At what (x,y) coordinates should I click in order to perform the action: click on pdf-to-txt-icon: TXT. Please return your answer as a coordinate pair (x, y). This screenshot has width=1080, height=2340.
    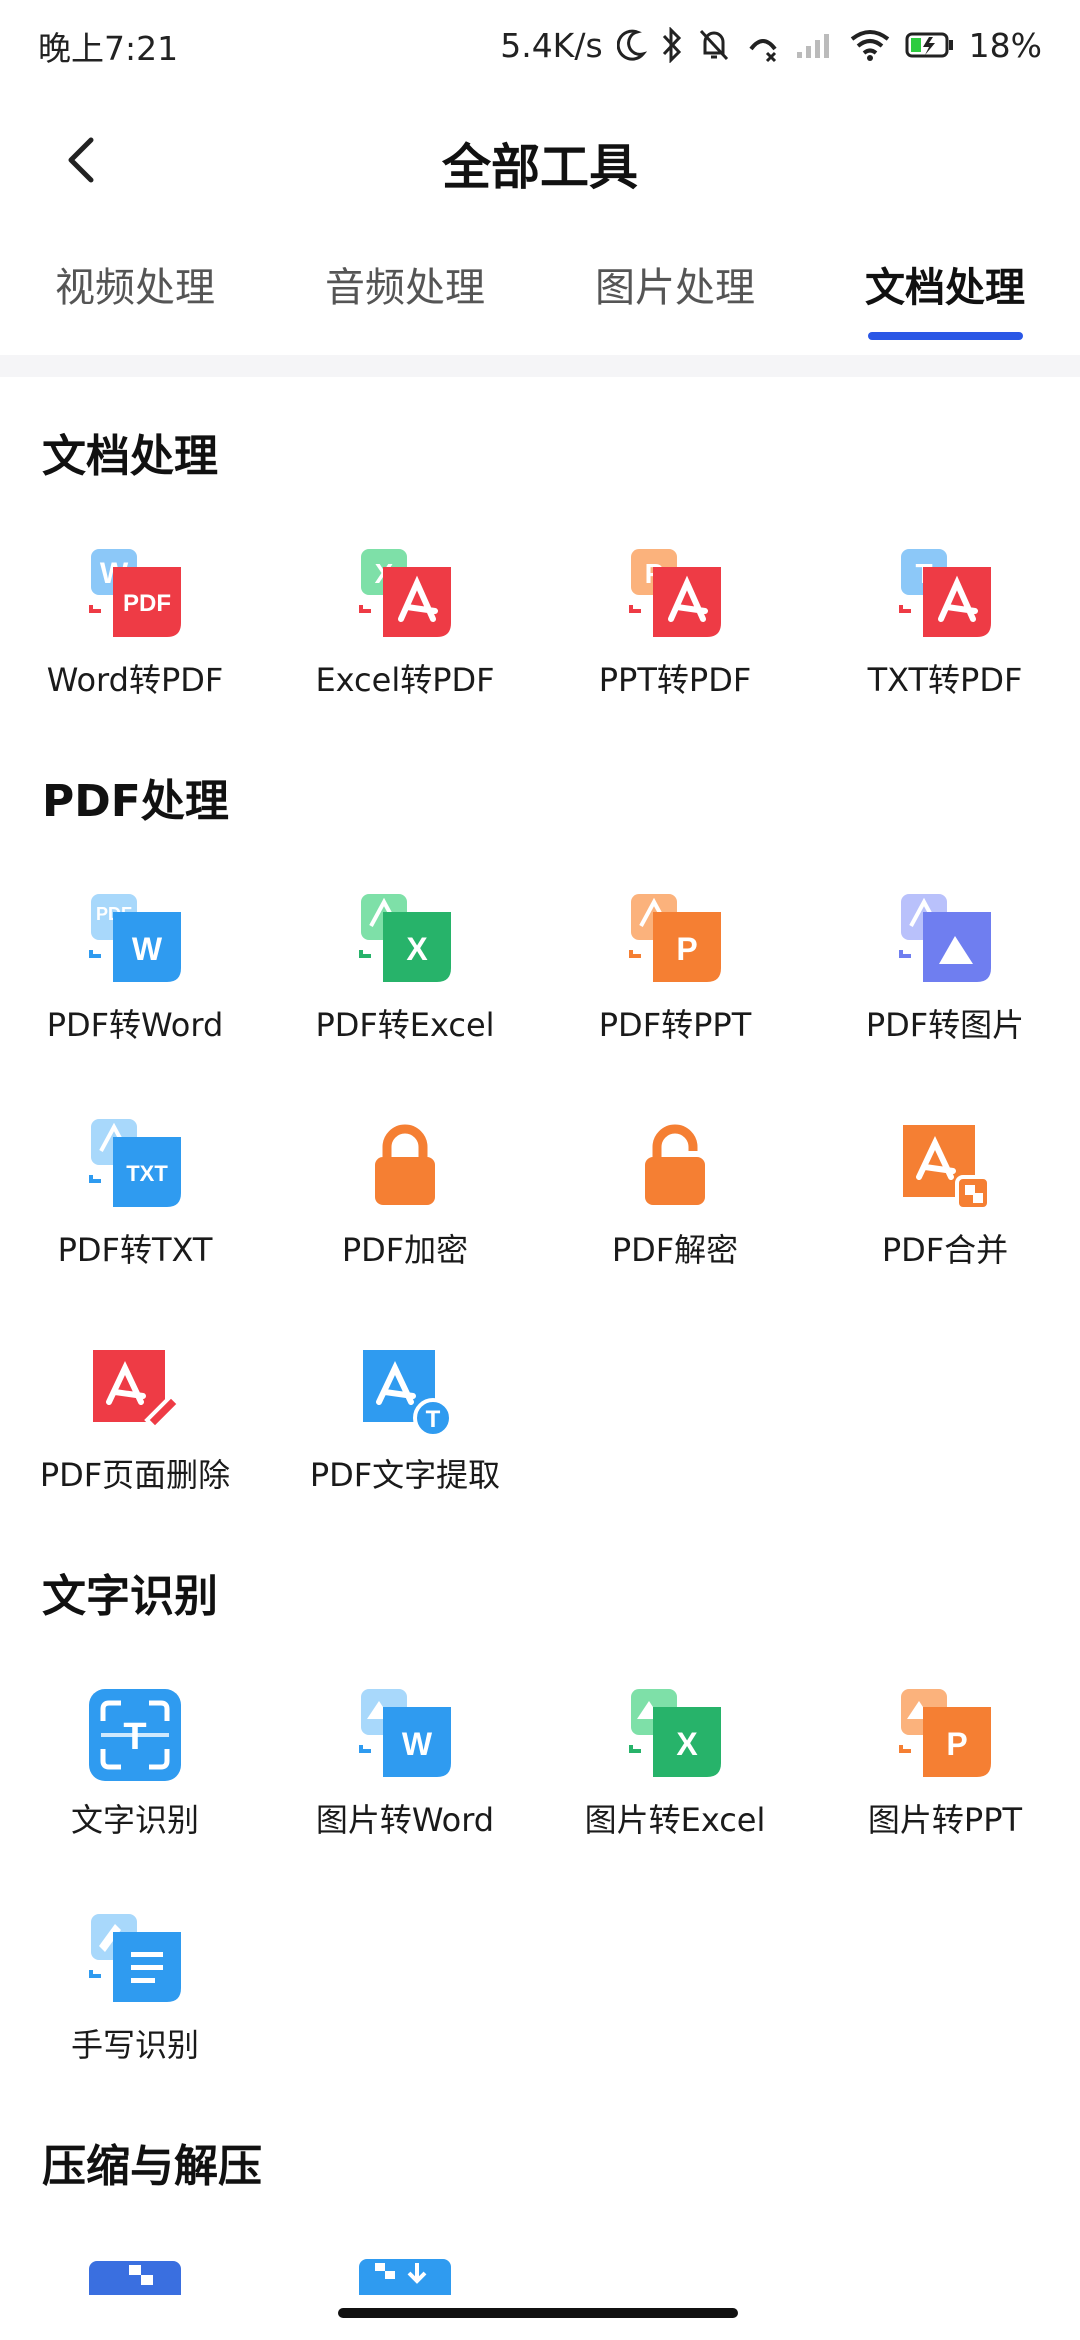
    Looking at the image, I should click on (135, 1163).